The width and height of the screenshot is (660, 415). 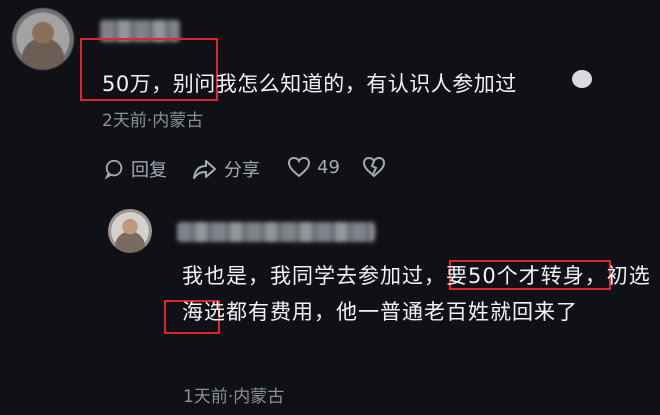 What do you see at coordinates (43, 39) in the screenshot?
I see `user-avatar` at bounding box center [43, 39].